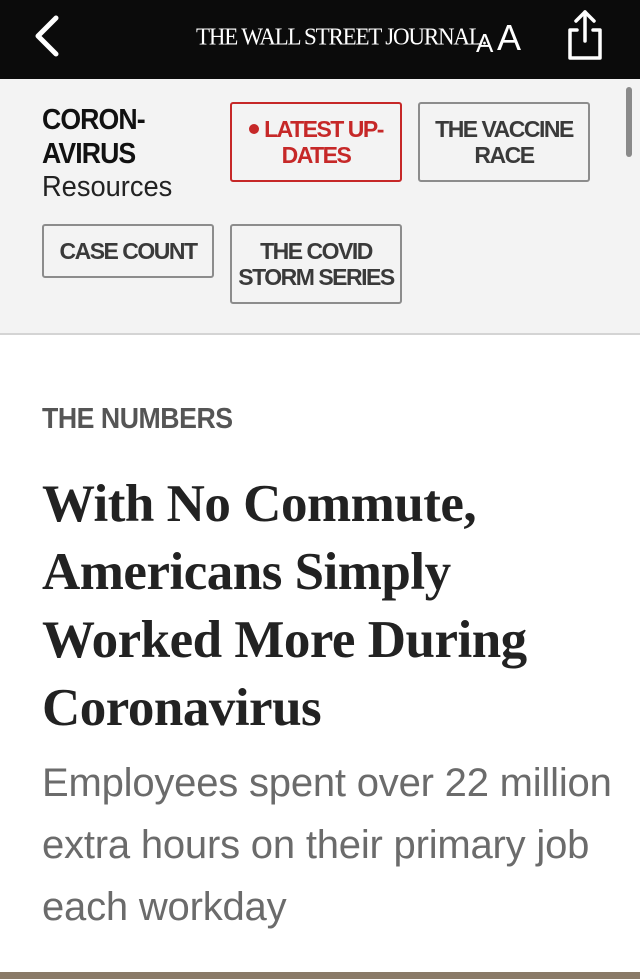 This screenshot has height=979, width=640. I want to click on covid-storm-series-button: THE COVID STORM SERIES, so click(316, 264).